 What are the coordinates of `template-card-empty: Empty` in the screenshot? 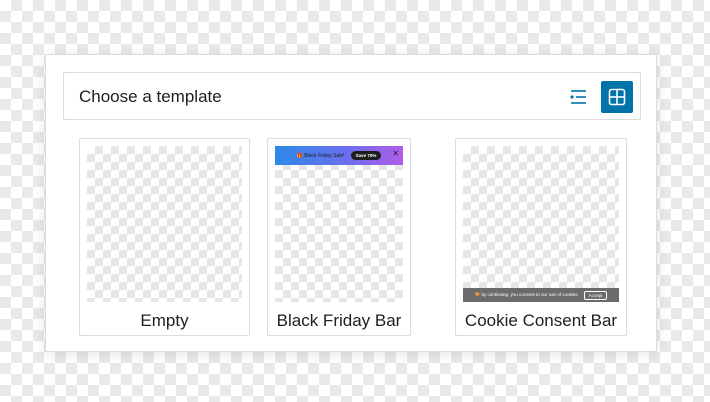 It's located at (164, 237).